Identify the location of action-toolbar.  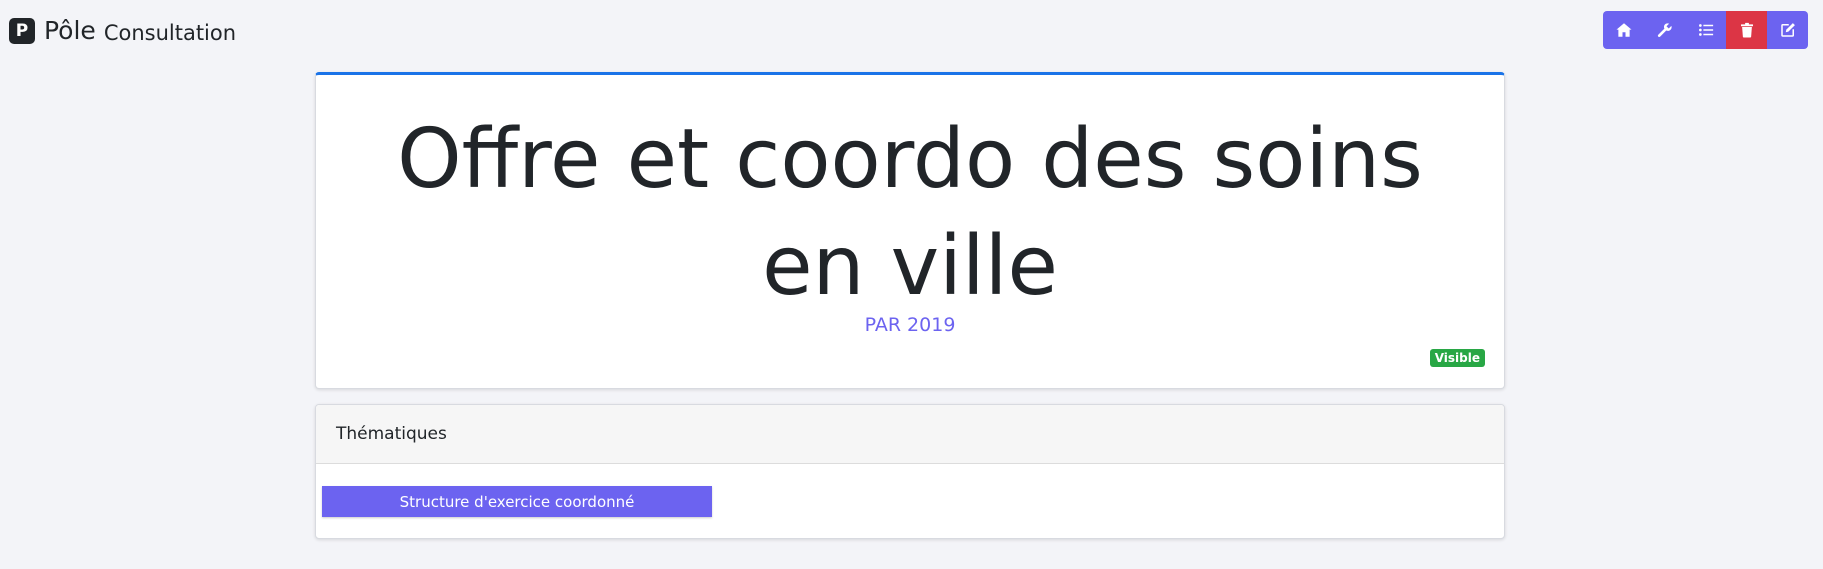
(1705, 30).